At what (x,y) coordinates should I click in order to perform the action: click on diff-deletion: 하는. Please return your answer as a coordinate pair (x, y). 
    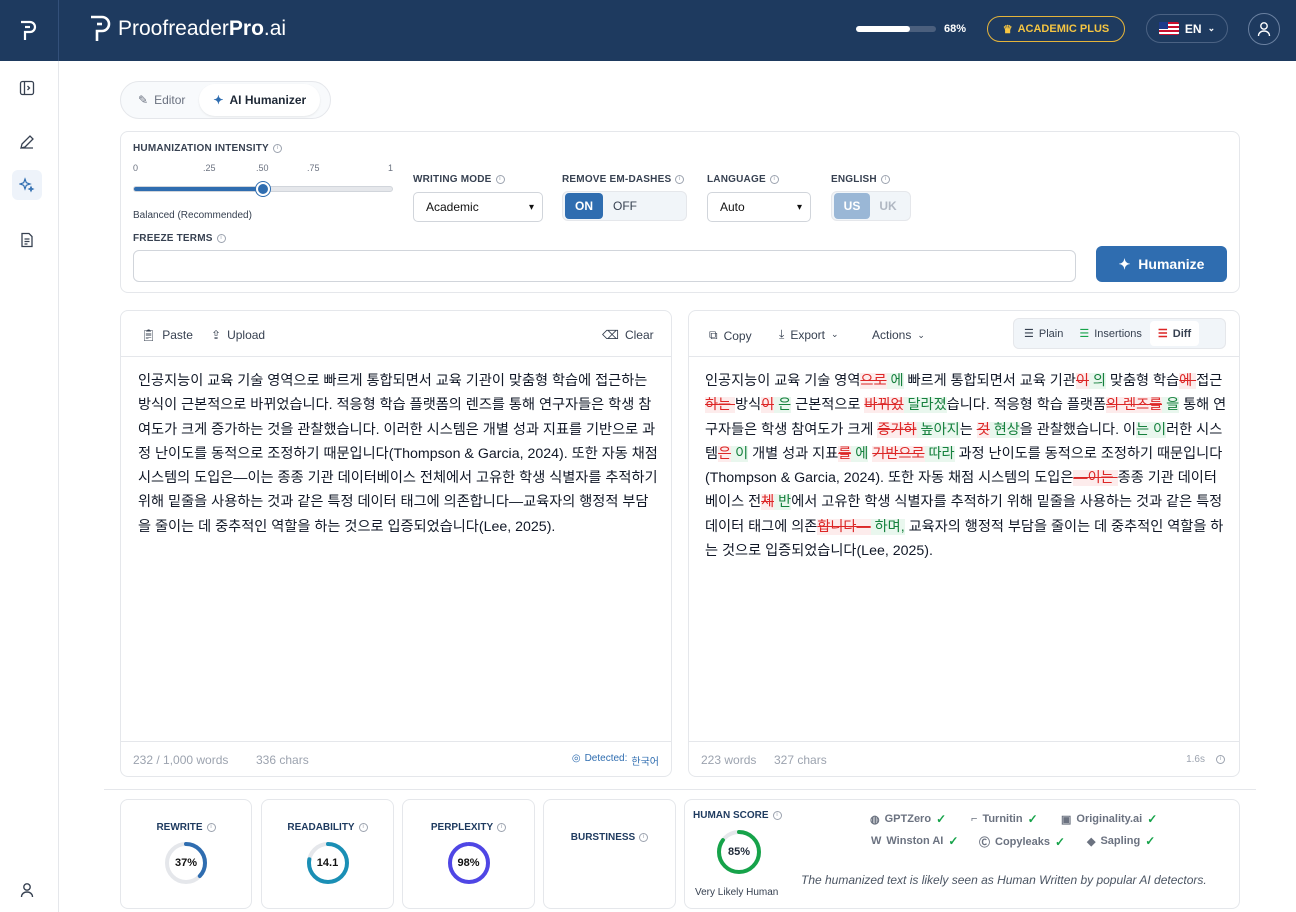
    Looking at the image, I should click on (720, 405).